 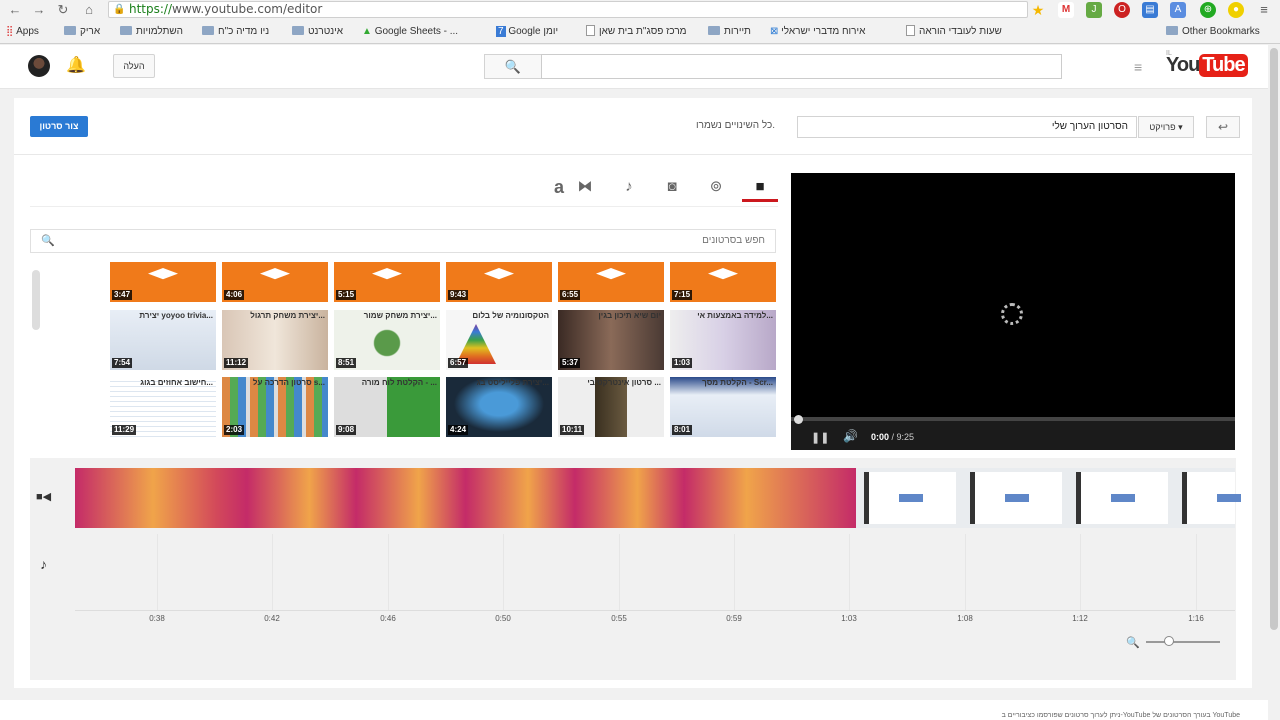 I want to click on library-video-thumb: סרטון אינטרקטיבי ... 10:11, so click(x=611, y=407).